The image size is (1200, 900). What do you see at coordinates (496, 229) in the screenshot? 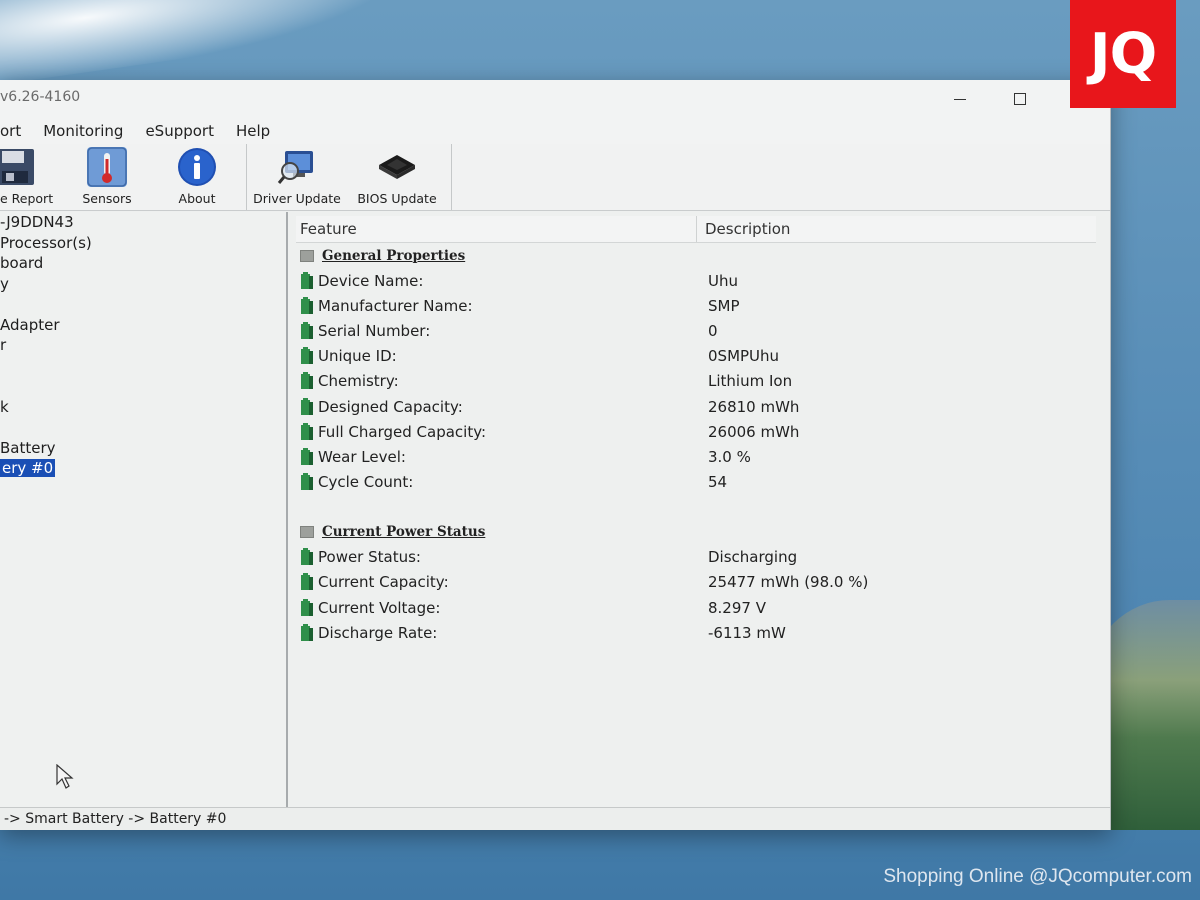
I see `column-header-feature: Feature` at bounding box center [496, 229].